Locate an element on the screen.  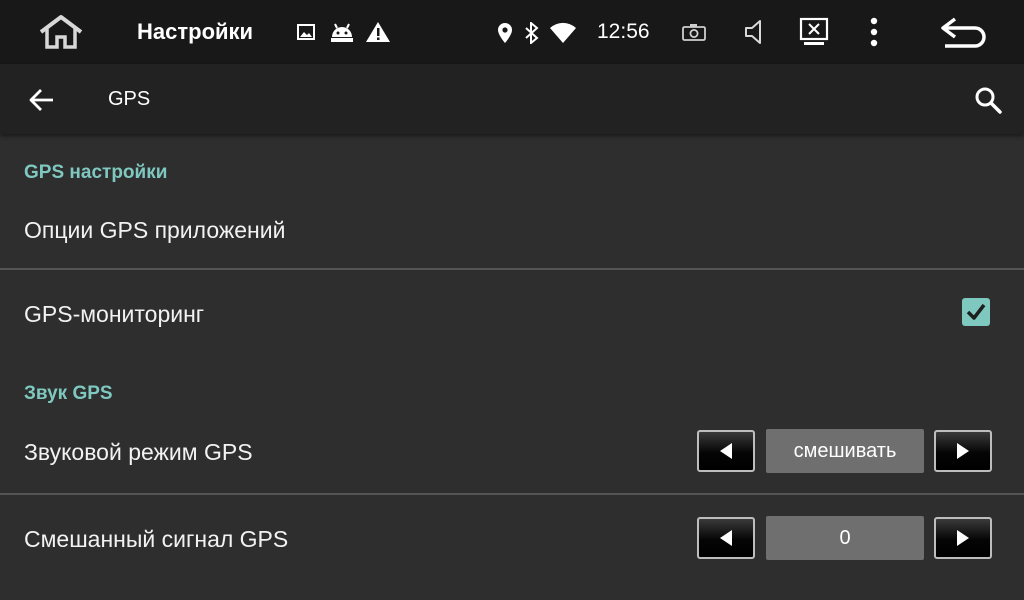
android-icon is located at coordinates (342, 32).